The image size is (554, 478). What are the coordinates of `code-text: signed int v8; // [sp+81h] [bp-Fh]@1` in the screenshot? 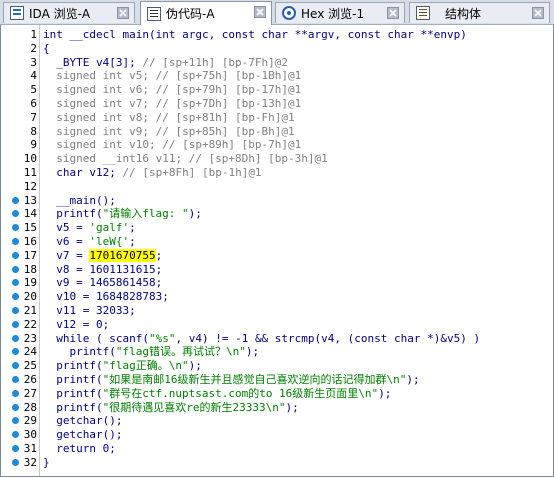 It's located at (168, 118).